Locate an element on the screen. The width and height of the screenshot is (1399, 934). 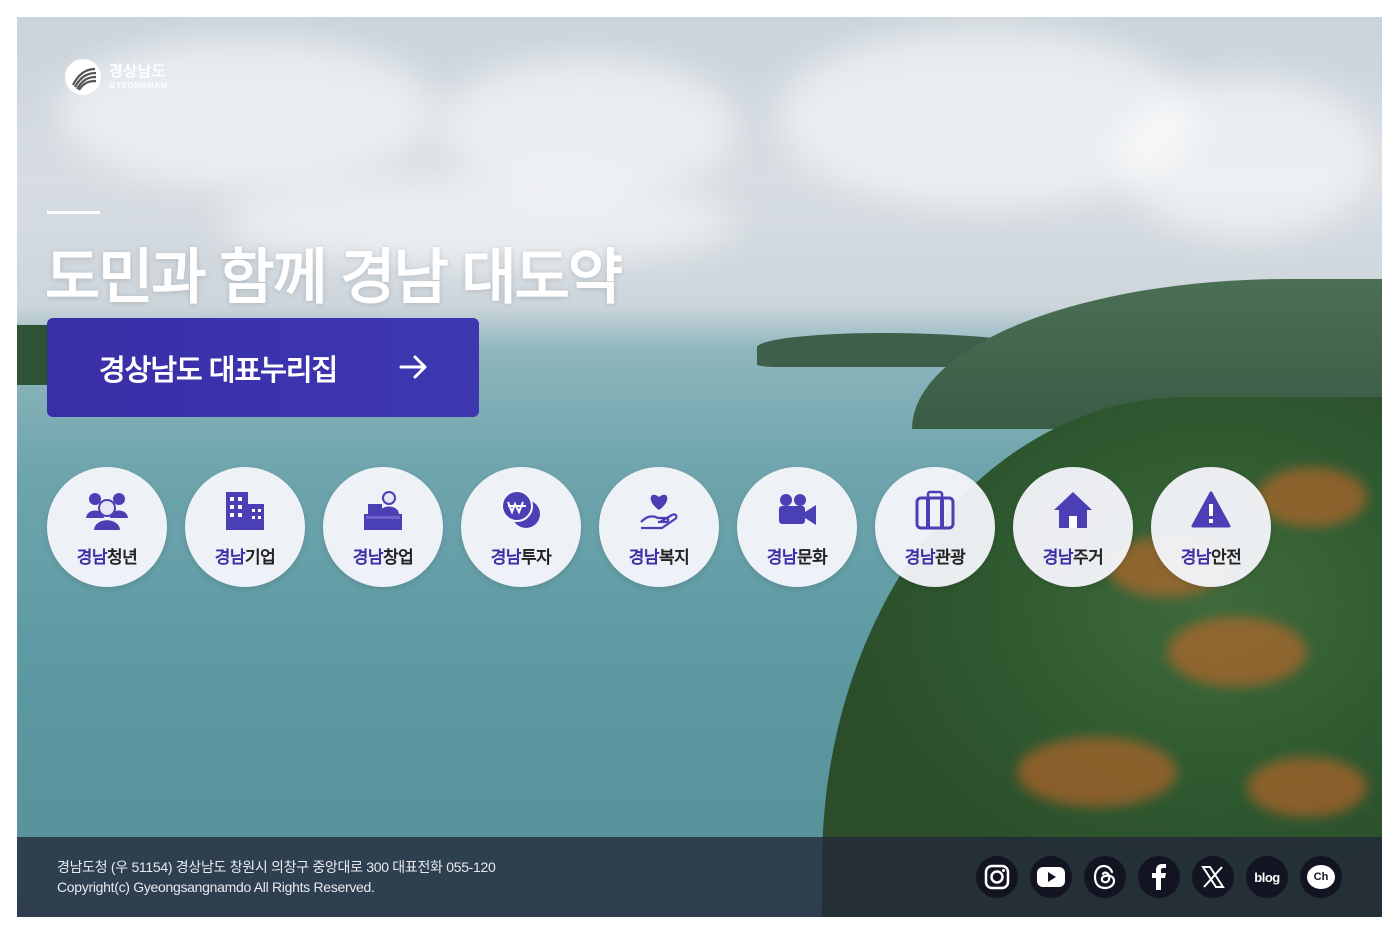
menu-label: 문화 is located at coordinates (812, 557).